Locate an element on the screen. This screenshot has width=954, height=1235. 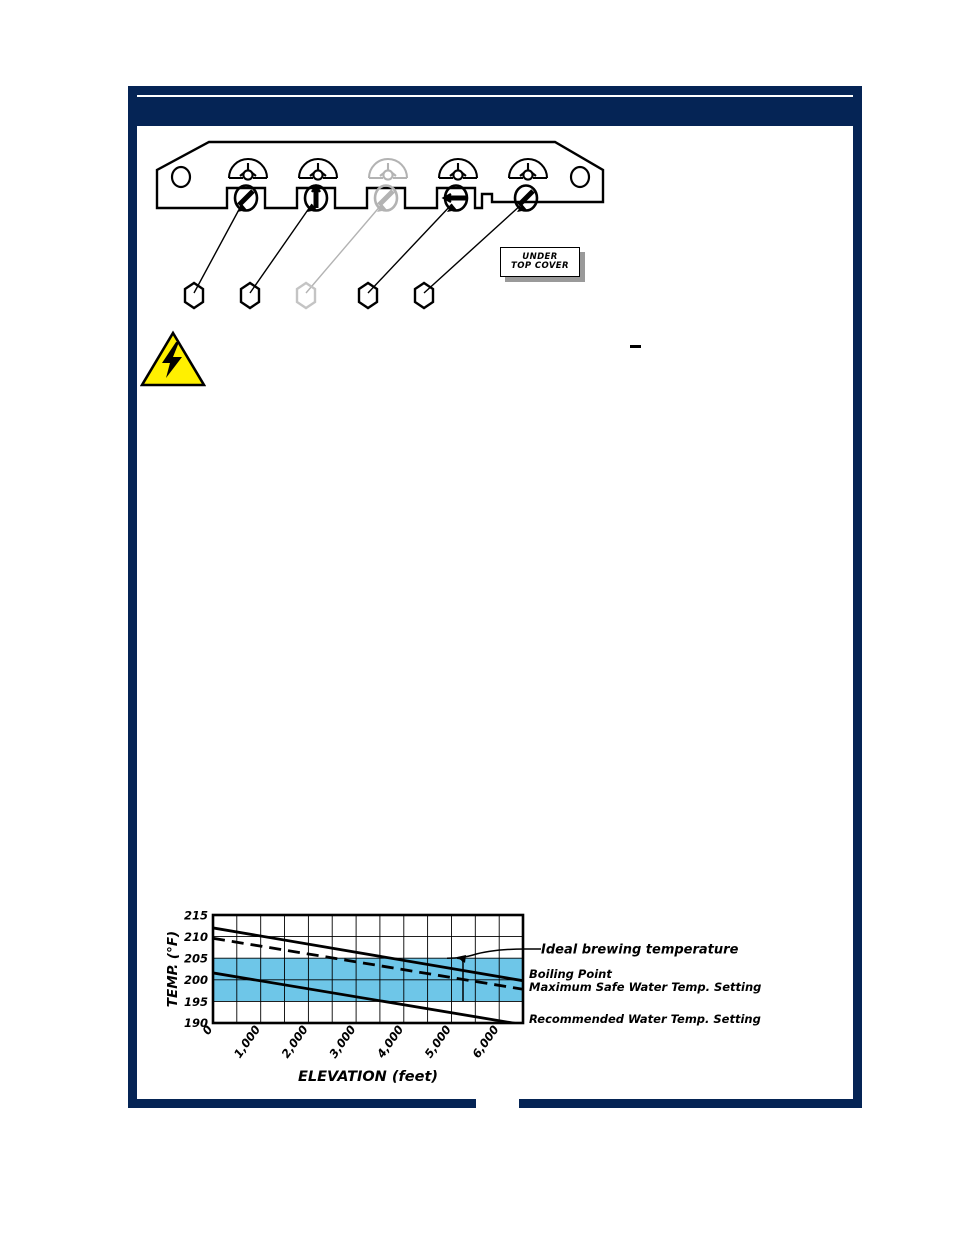
page-footer-bar-right is located at coordinates (690, 1103).